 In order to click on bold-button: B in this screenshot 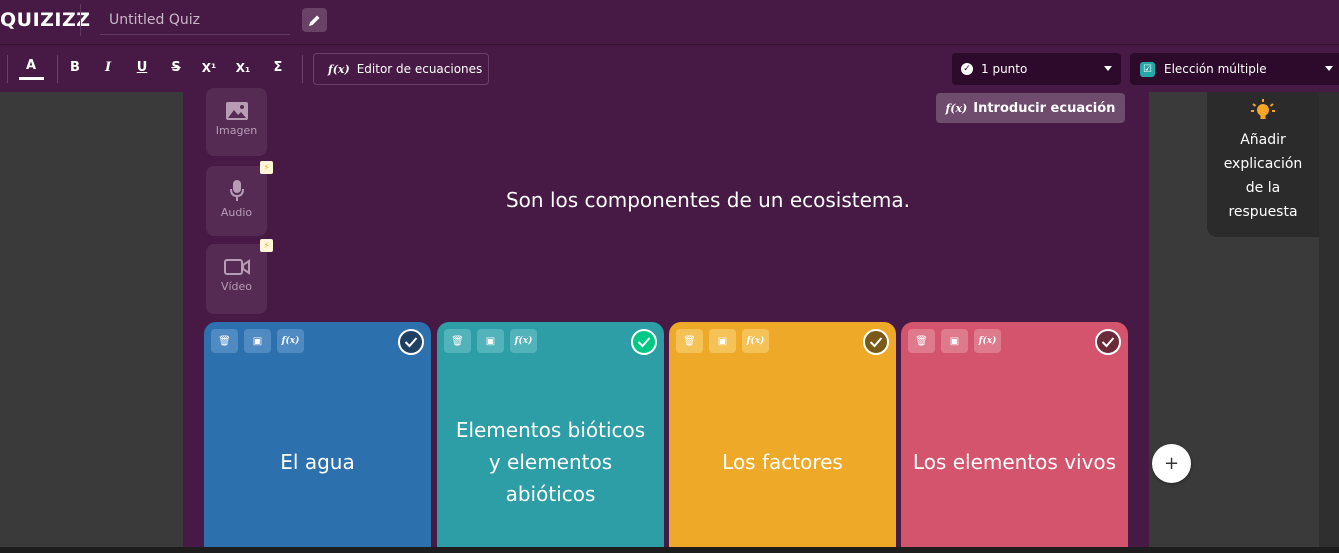, I will do `click(75, 68)`.